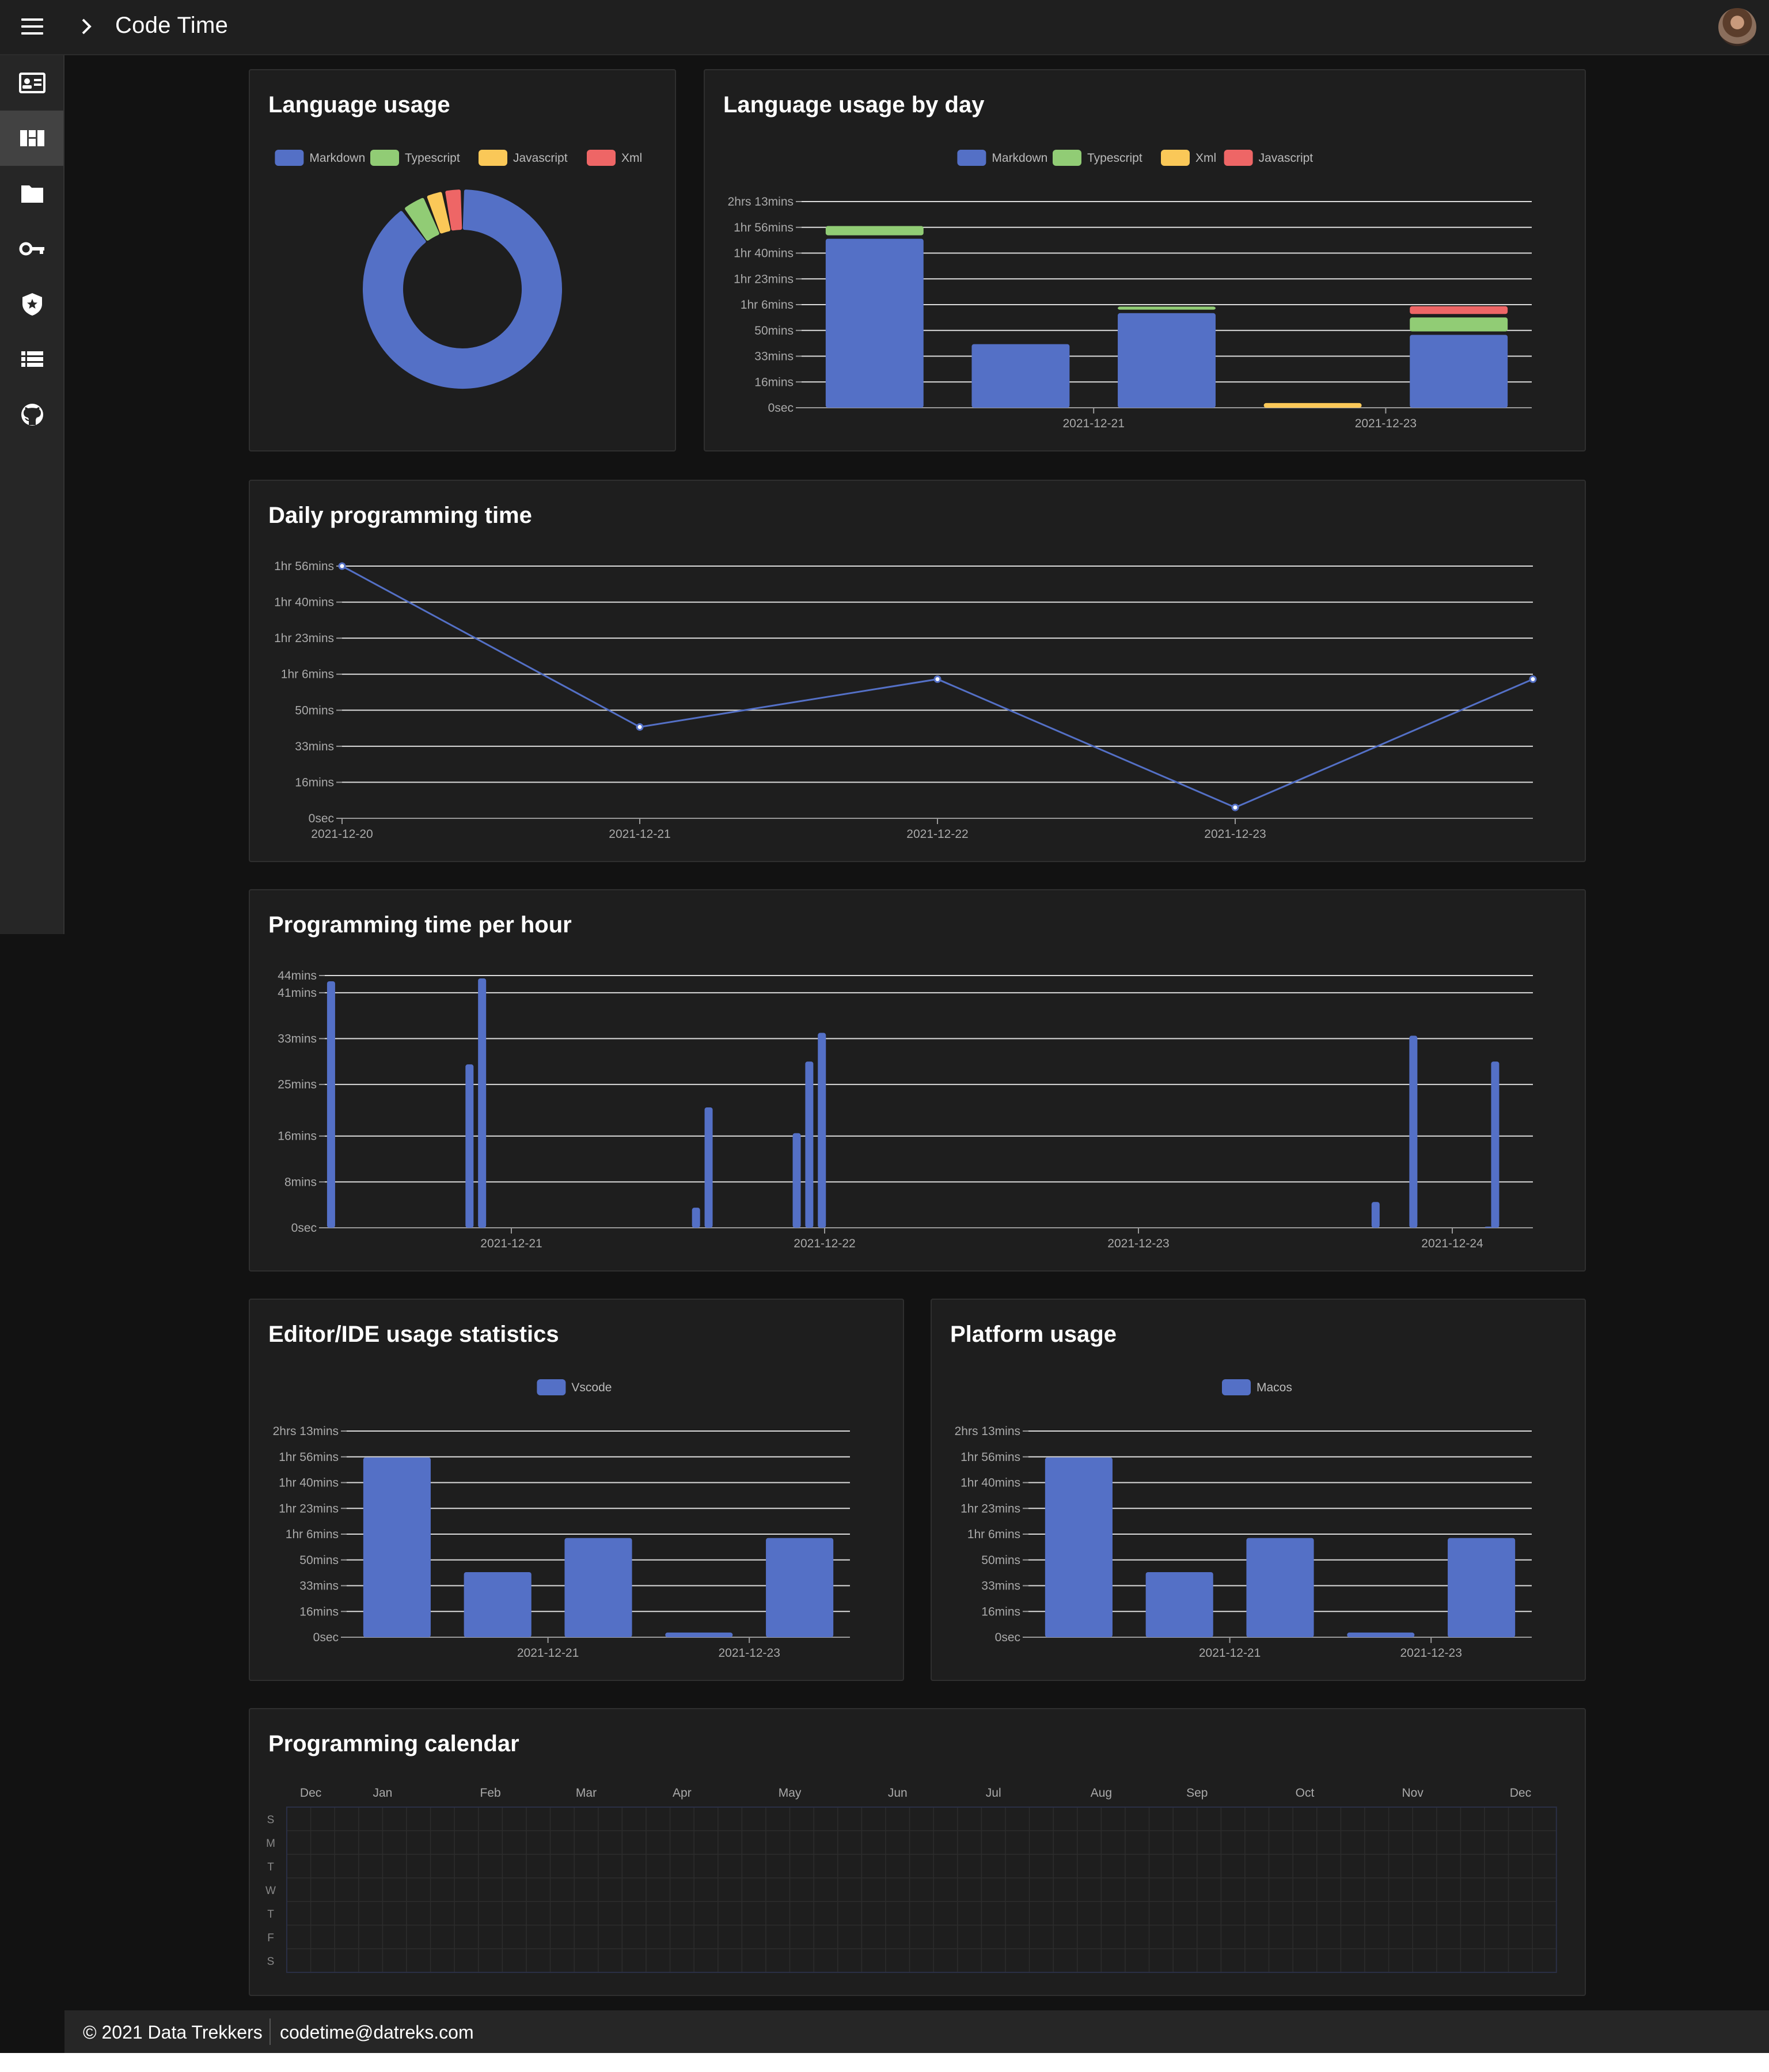  What do you see at coordinates (86, 26) in the screenshot?
I see `chevron-right-icon` at bounding box center [86, 26].